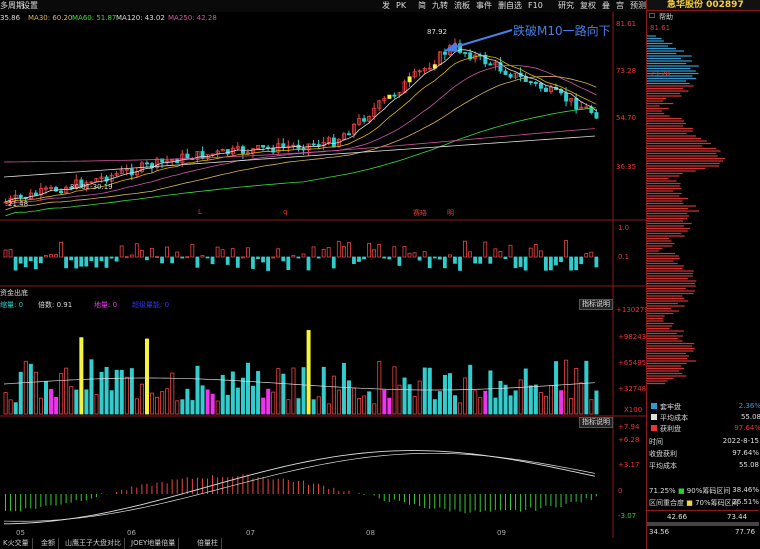 The height and width of the screenshot is (549, 760). Describe the element at coordinates (106, 305) in the screenshot. I see `ind2-legend-item: 地量: 0` at that location.